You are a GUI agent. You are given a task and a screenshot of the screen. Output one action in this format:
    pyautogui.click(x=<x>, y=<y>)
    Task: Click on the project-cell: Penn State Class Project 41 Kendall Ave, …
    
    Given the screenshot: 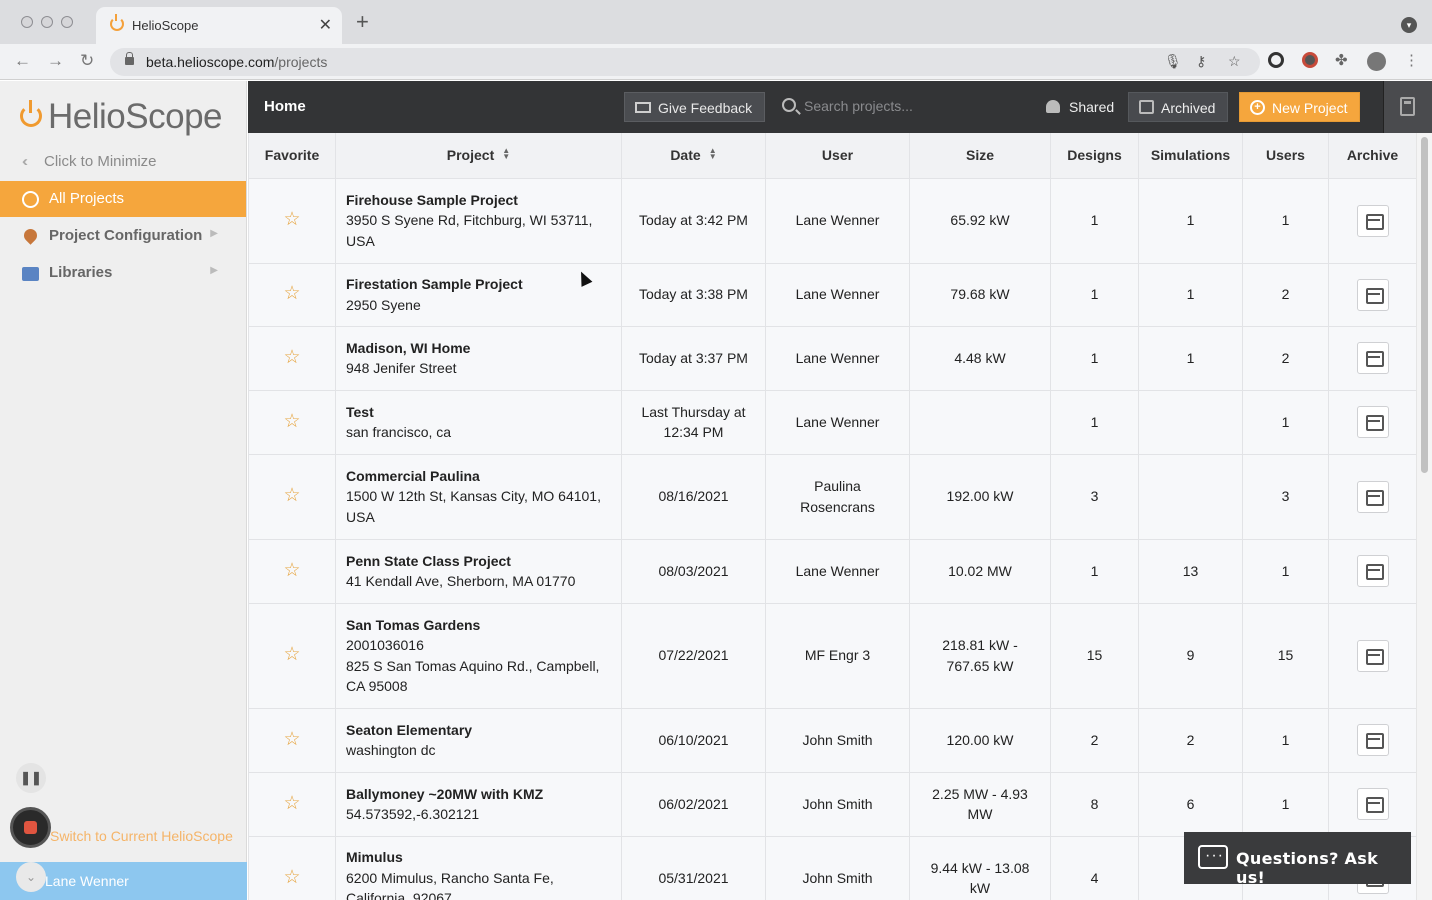 What is the action you would take?
    pyautogui.click(x=478, y=571)
    